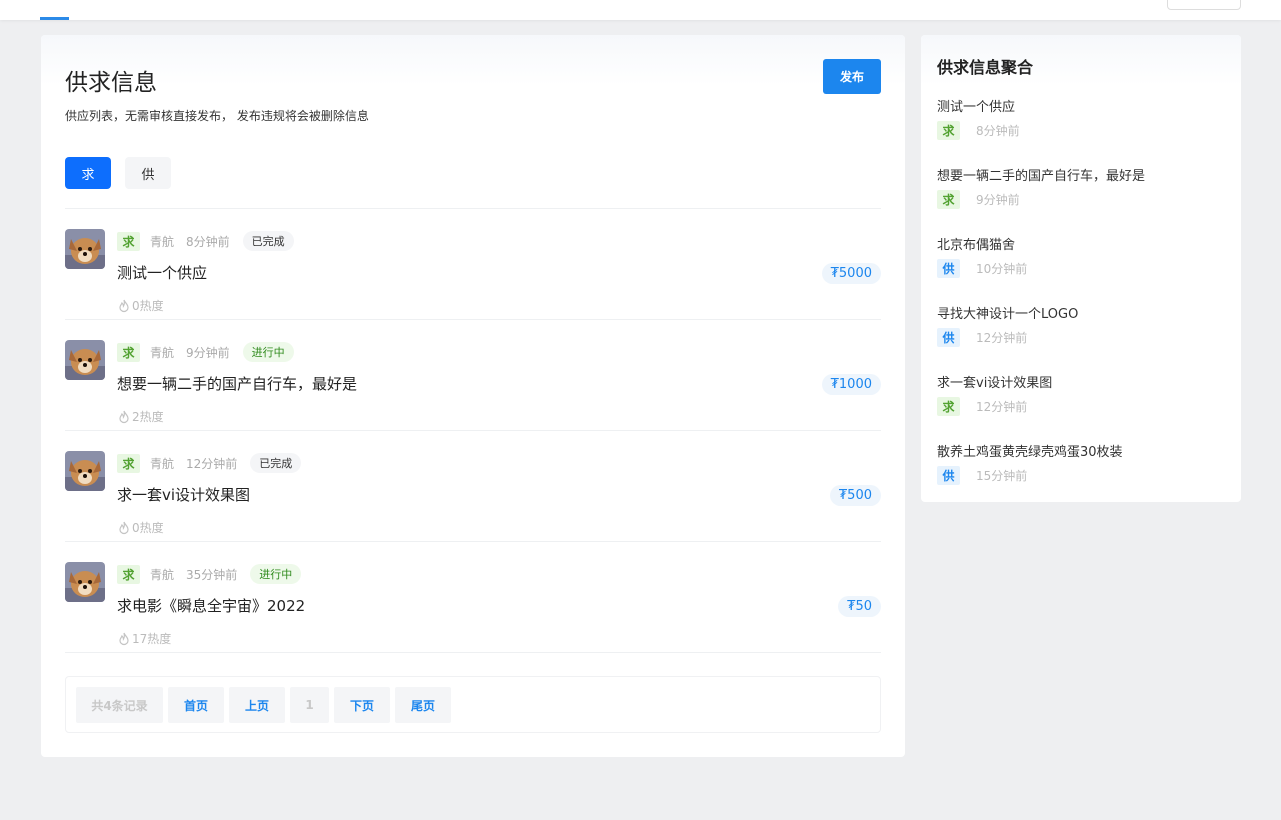  I want to click on pager-next-button: 下页, so click(362, 705).